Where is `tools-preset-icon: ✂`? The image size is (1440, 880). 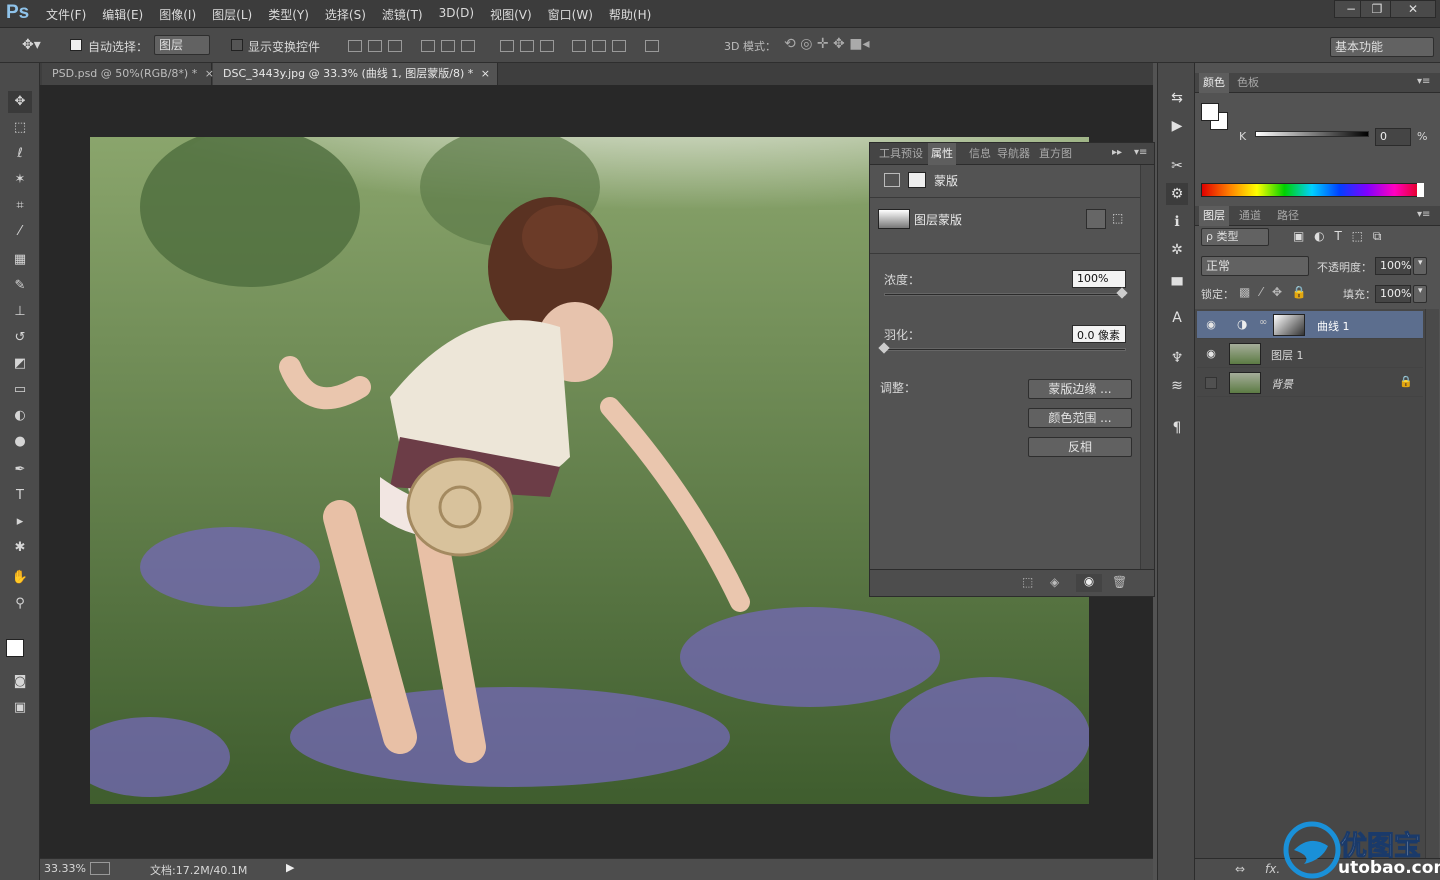 tools-preset-icon: ✂ is located at coordinates (1177, 166).